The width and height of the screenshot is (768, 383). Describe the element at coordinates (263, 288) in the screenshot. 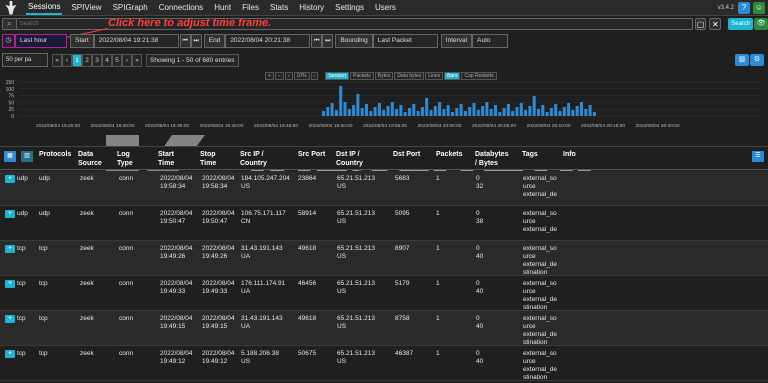

I see `src-ip-cell: 176.111.174.91 UA` at that location.